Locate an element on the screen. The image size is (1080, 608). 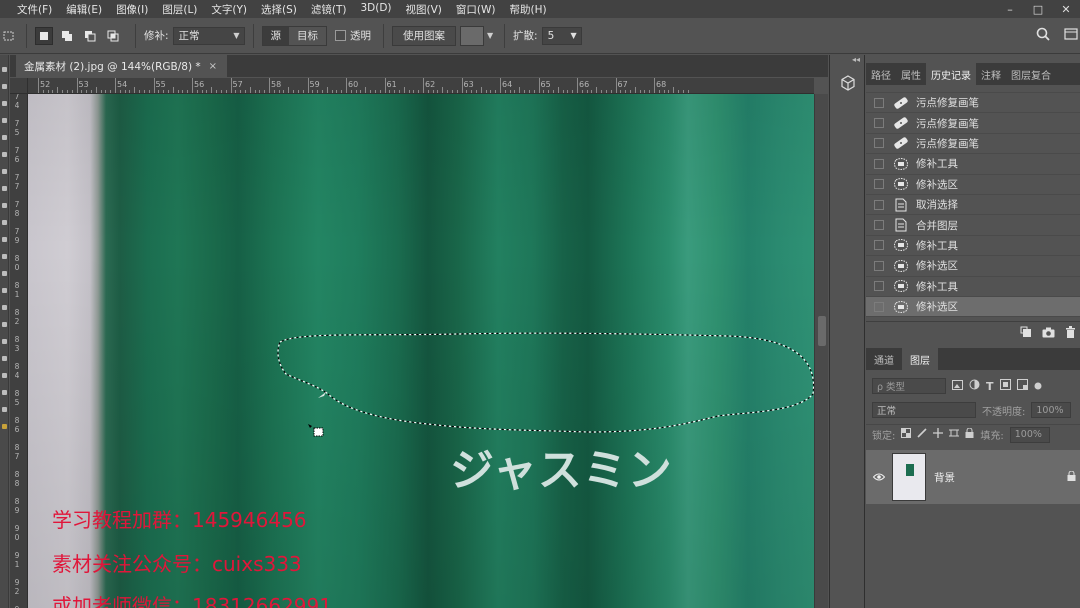
history-item: 取消选择 is located at coordinates (973, 205).